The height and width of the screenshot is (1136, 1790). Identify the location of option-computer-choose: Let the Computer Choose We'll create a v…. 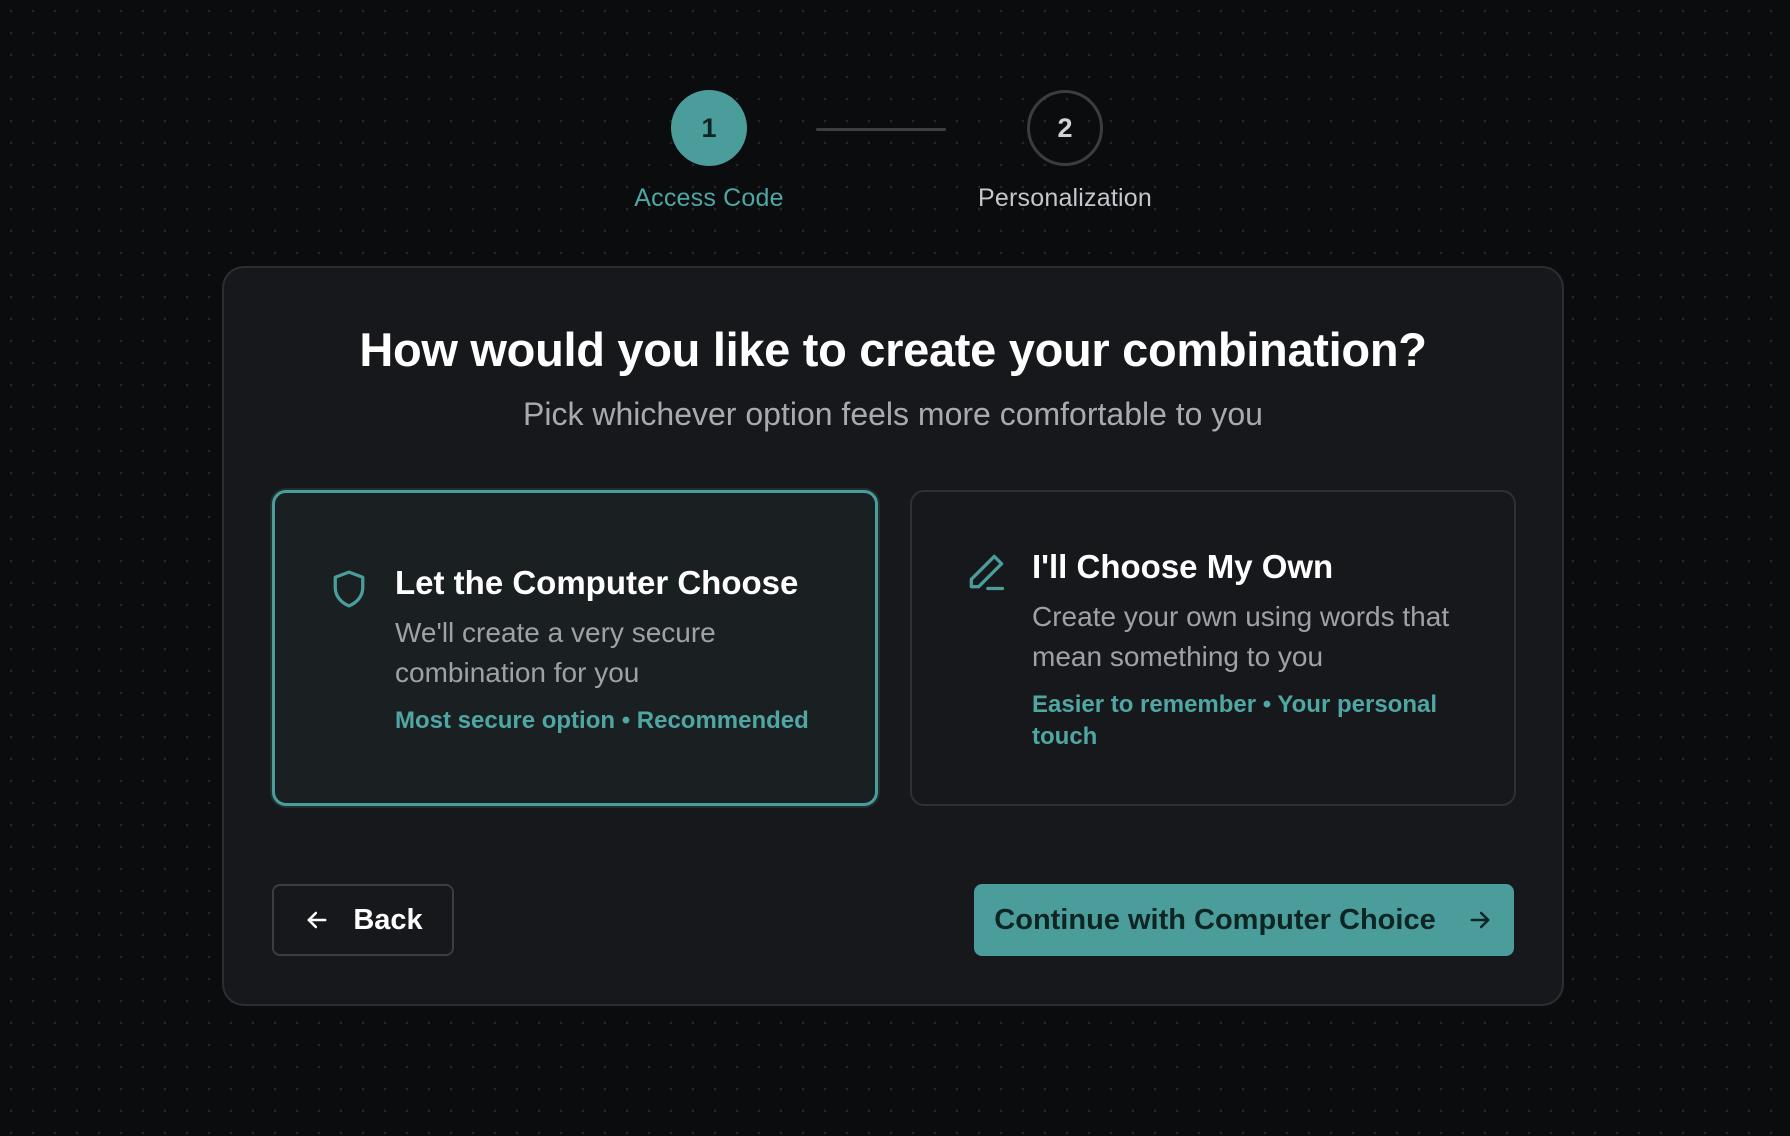
(575, 648).